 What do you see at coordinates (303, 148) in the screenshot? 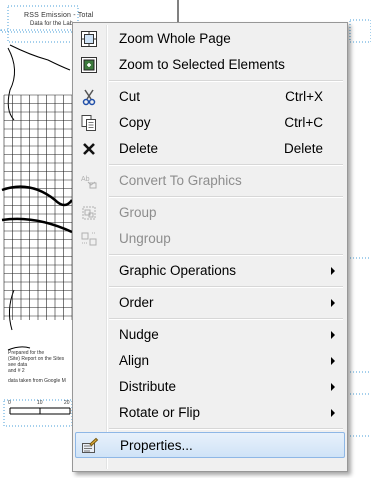
I see `menu-item-shortcut: Delete` at bounding box center [303, 148].